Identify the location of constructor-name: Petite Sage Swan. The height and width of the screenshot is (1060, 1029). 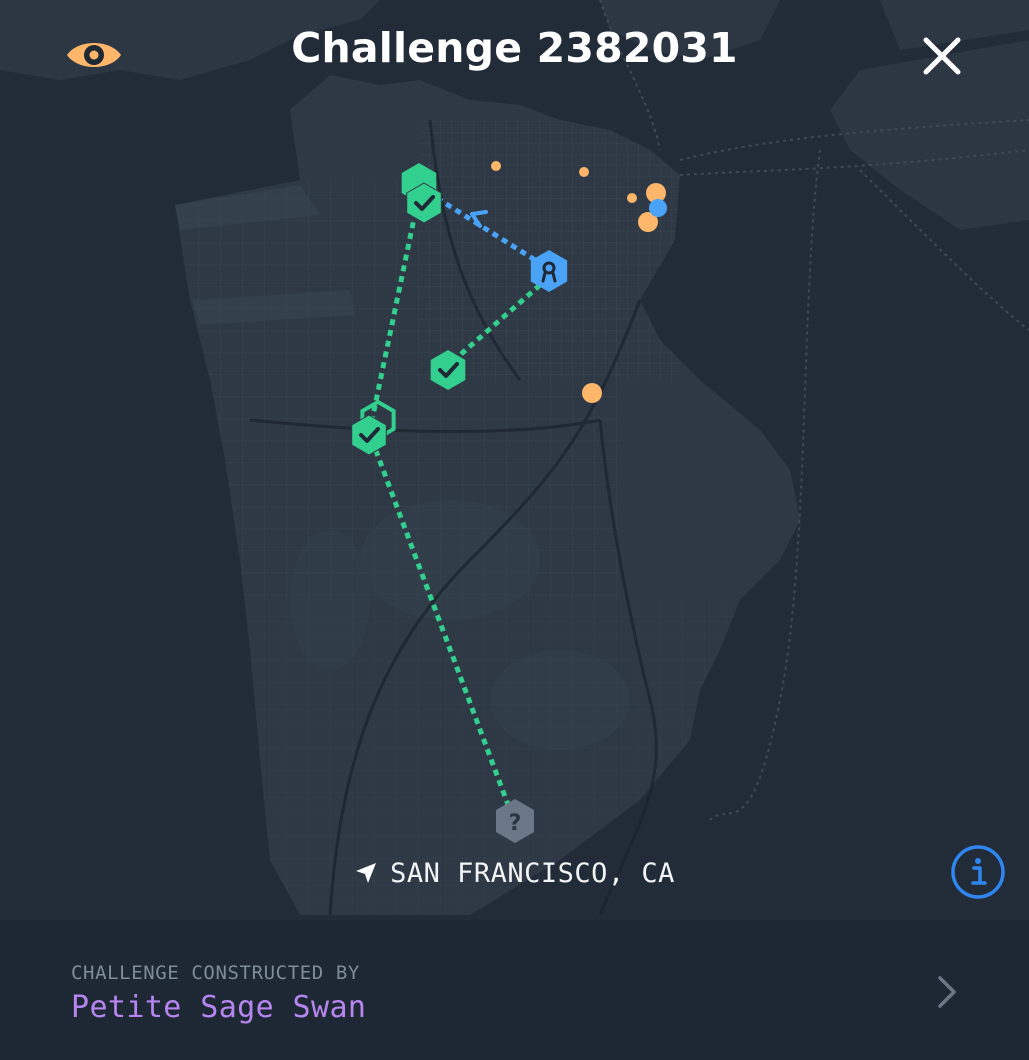
(218, 1007).